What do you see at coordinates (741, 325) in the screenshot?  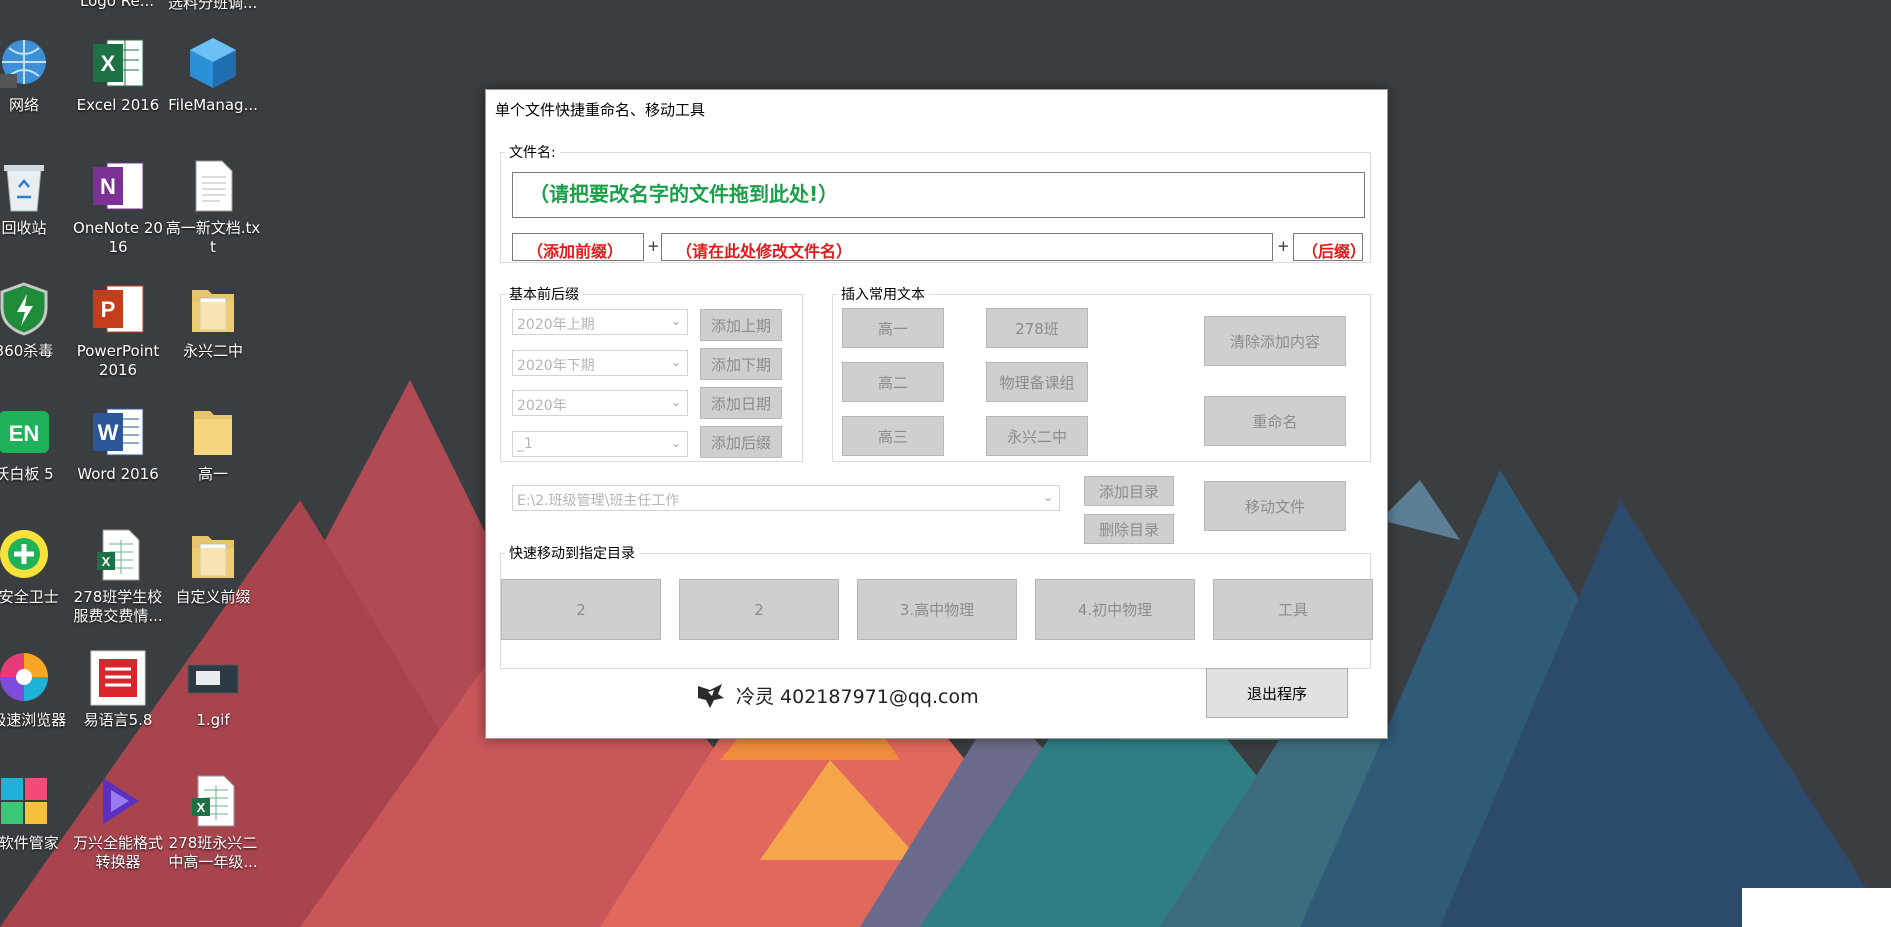 I see `add-upper-period-button: 添加上期` at bounding box center [741, 325].